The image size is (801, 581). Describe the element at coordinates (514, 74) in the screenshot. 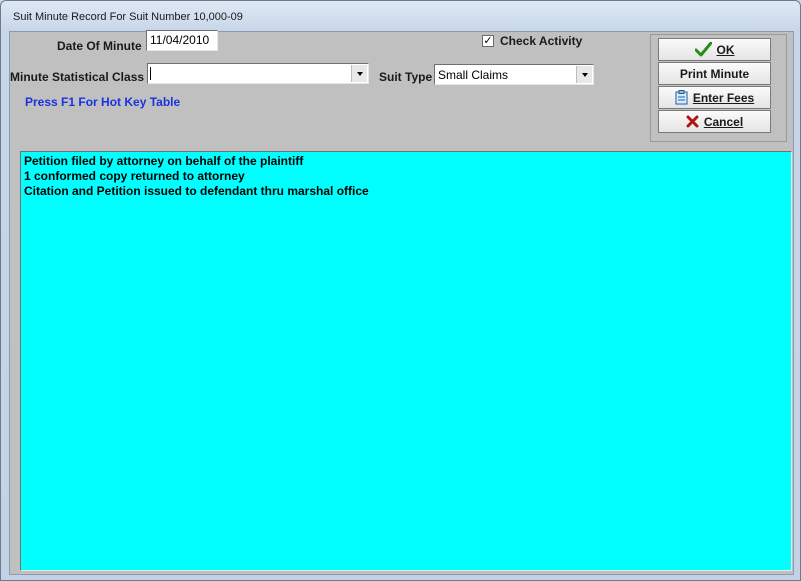

I see `suit-type-select: Small Claims` at that location.